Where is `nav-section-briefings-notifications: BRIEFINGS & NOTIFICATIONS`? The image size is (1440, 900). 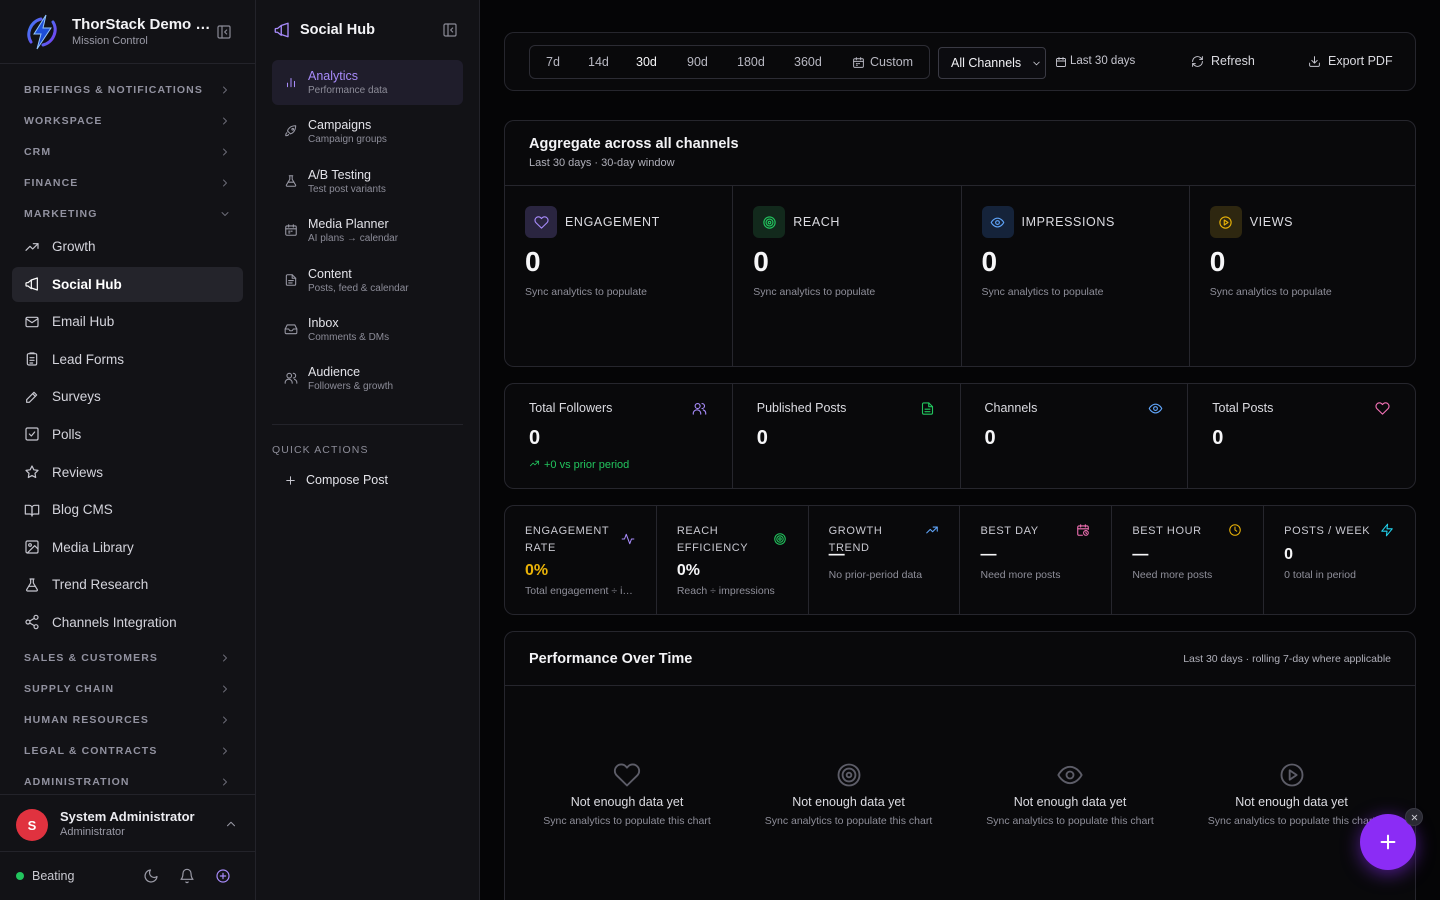
nav-section-briefings-notifications: BRIEFINGS & NOTIFICATIONS is located at coordinates (127, 89).